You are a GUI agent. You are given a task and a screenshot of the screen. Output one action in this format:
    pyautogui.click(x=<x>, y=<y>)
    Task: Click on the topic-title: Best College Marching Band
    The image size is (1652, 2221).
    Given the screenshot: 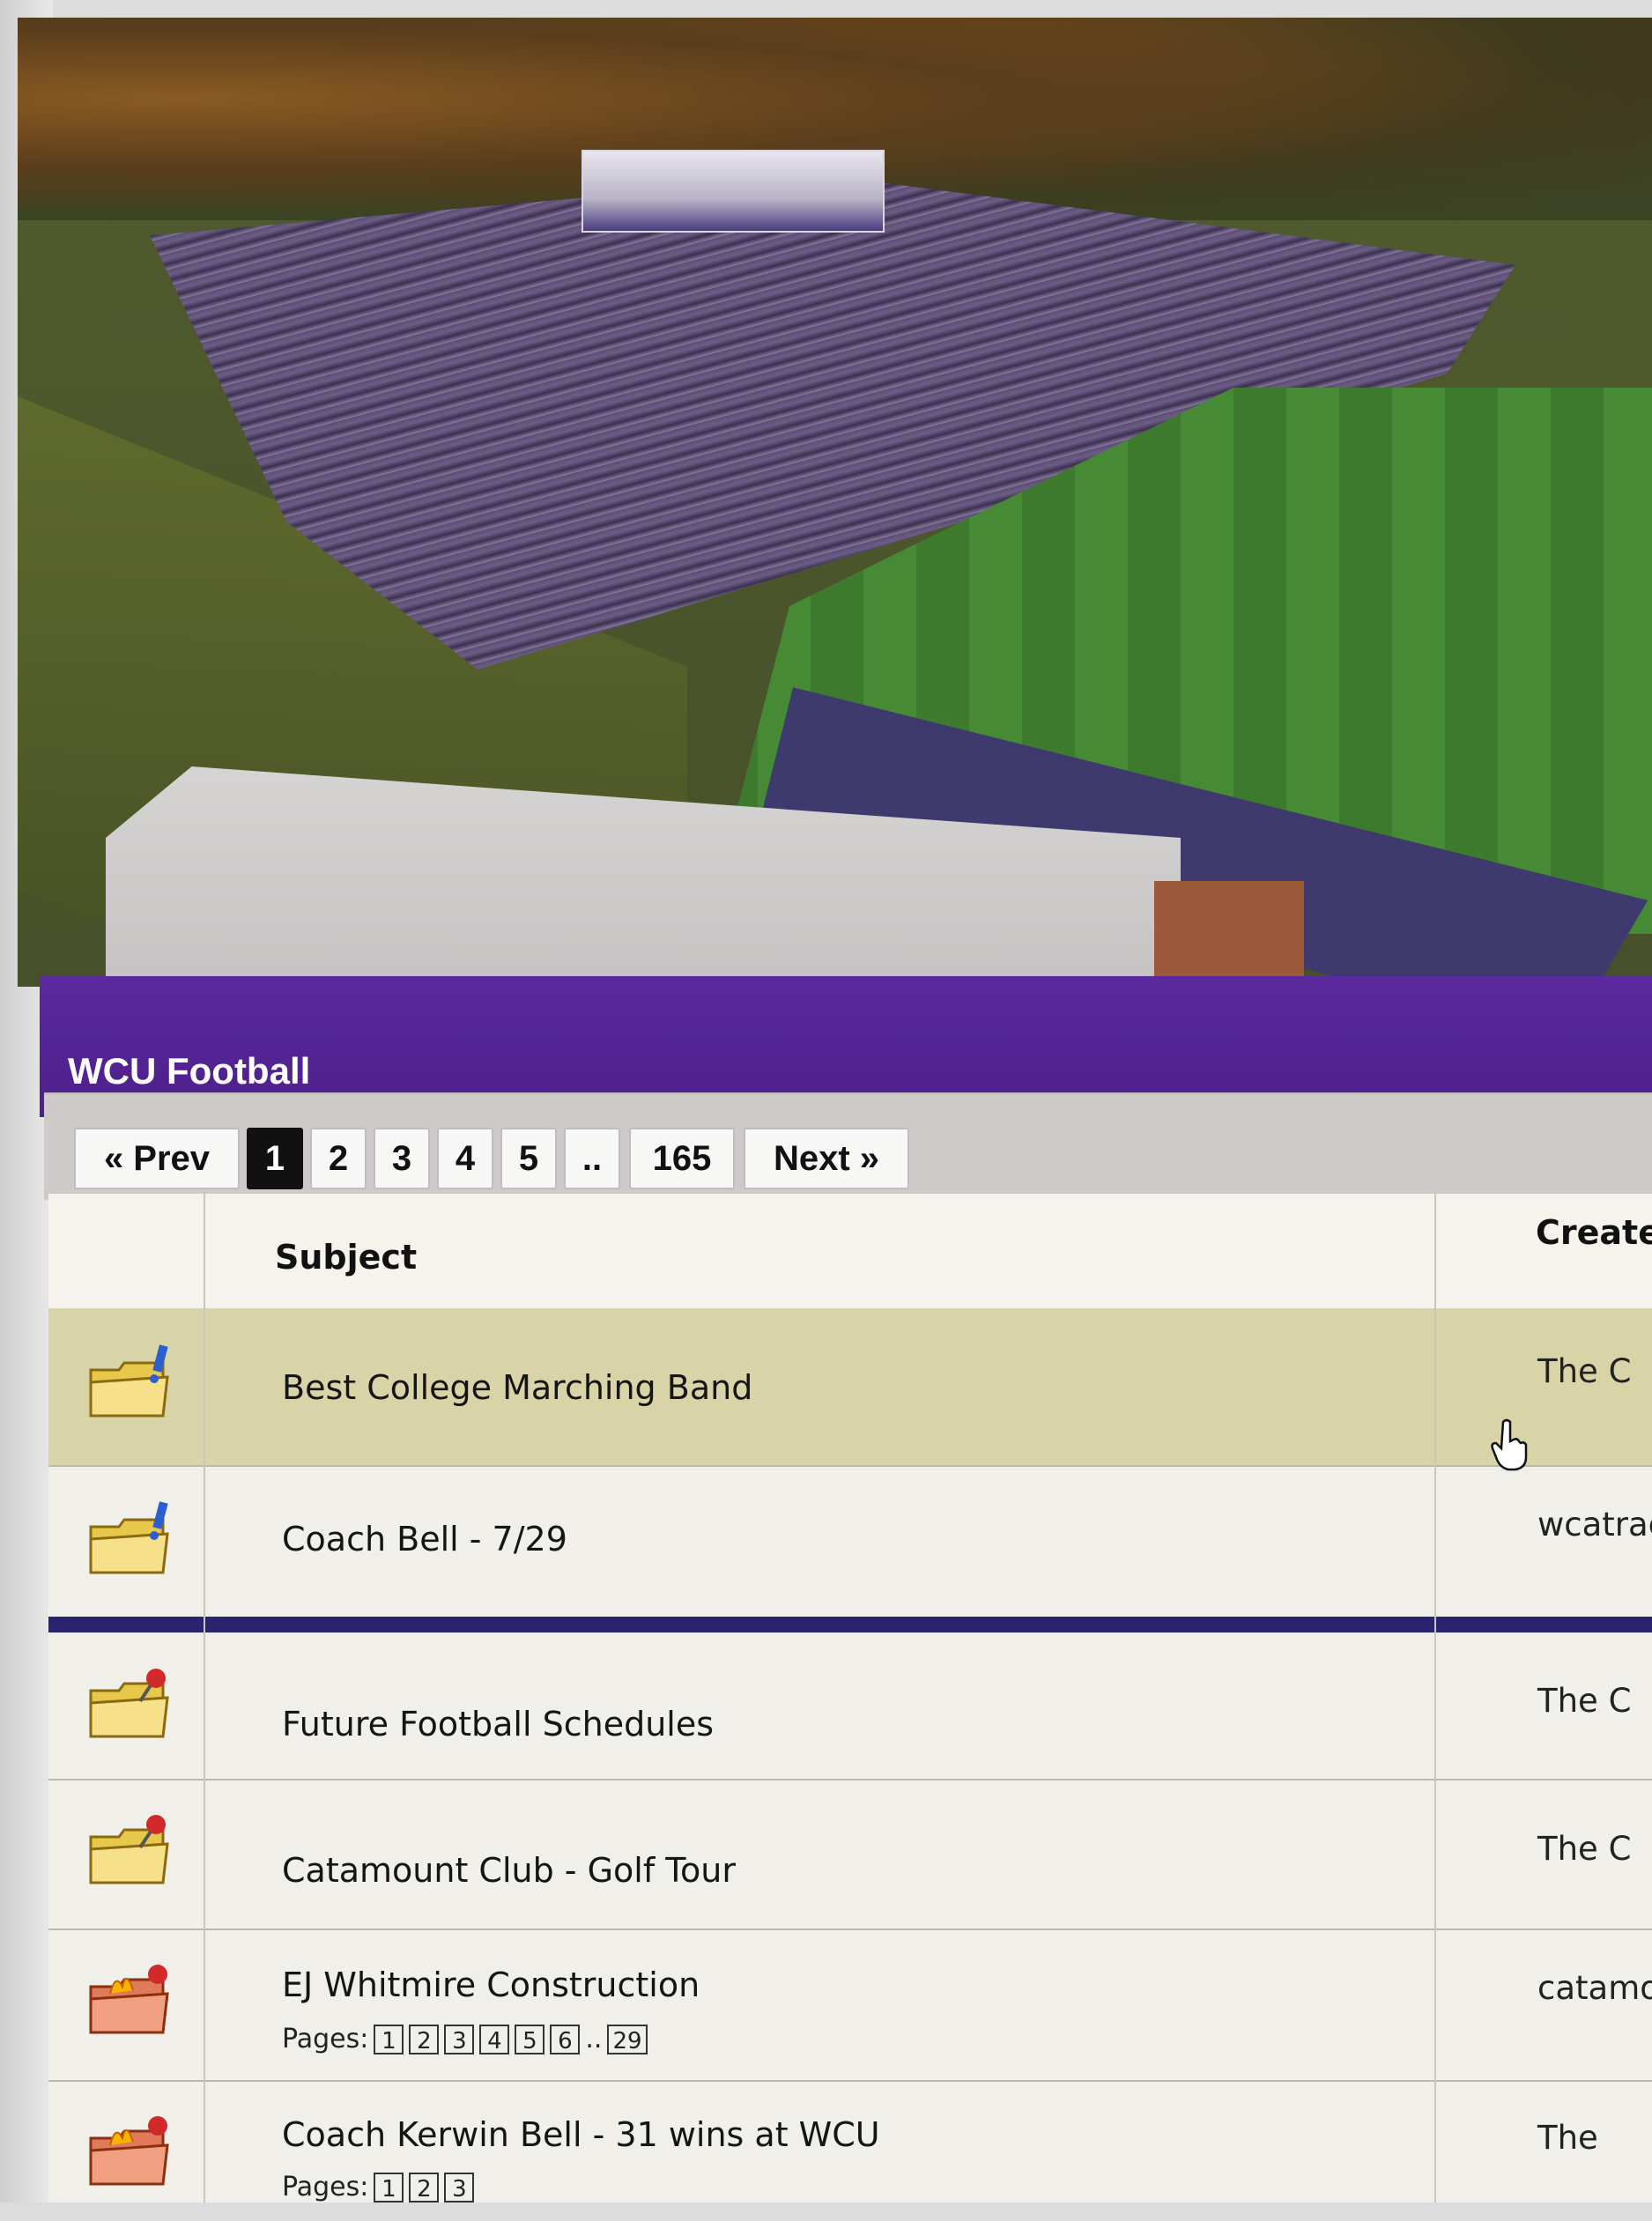 What is the action you would take?
    pyautogui.click(x=517, y=1387)
    